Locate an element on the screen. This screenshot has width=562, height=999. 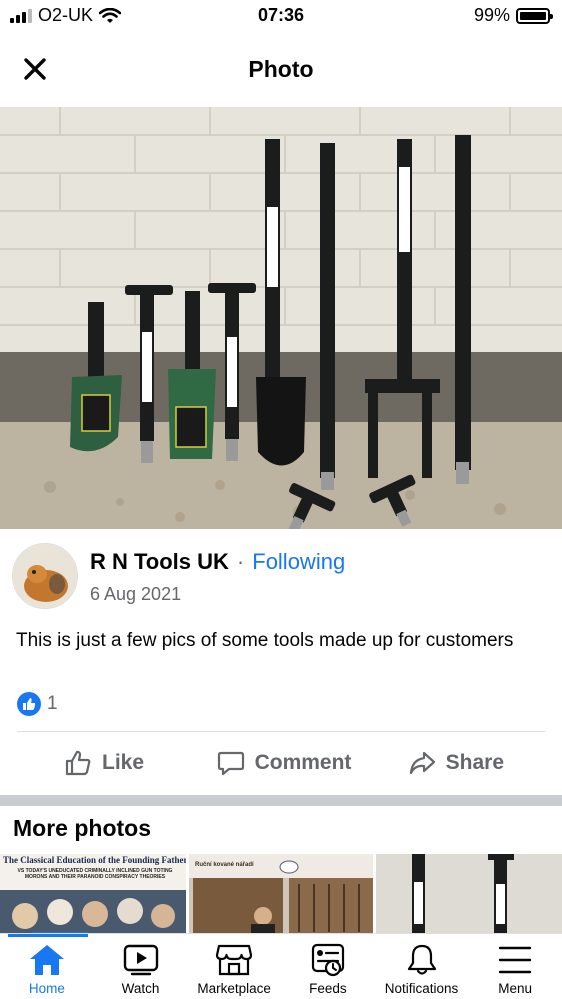
post-header: R N Tools UK · Following 6 Aug 2021 is located at coordinates (281, 576).